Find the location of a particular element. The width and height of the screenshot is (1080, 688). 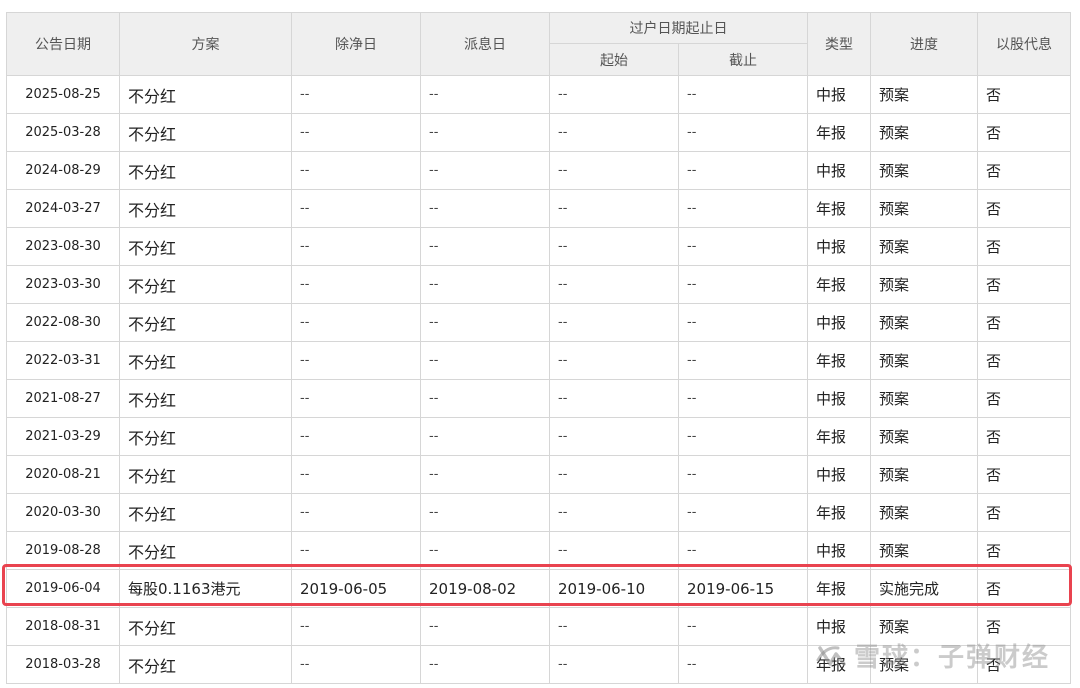

header-type: 类型 is located at coordinates (839, 44).